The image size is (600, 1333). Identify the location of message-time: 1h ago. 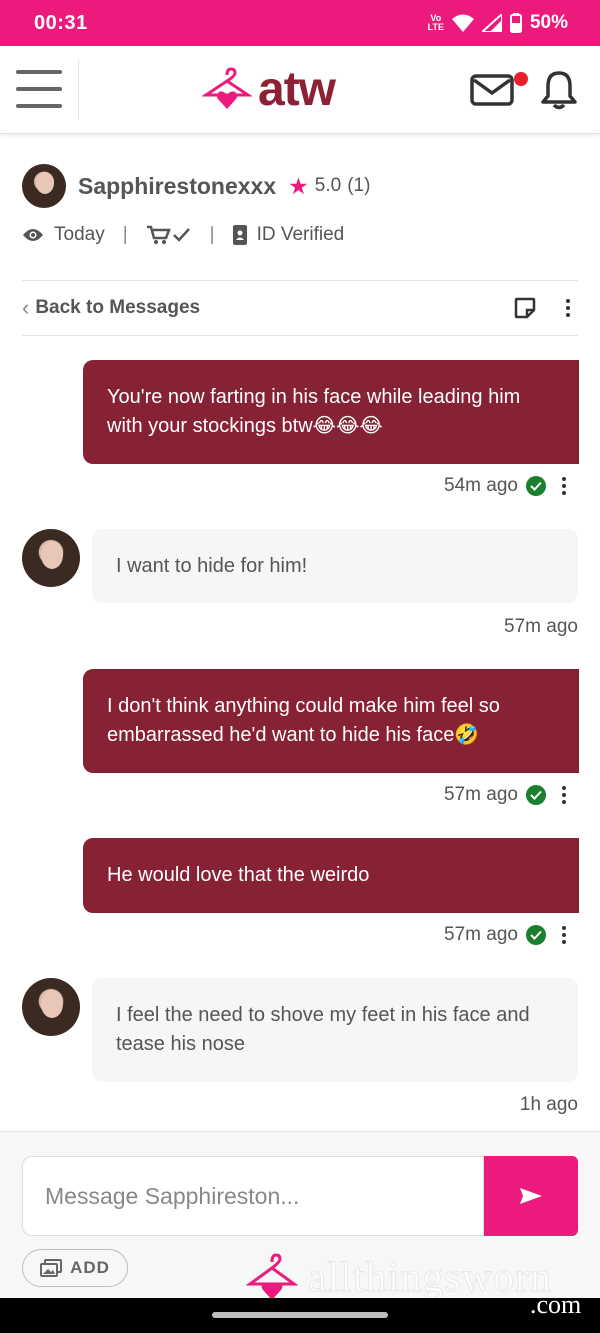
(548, 1104).